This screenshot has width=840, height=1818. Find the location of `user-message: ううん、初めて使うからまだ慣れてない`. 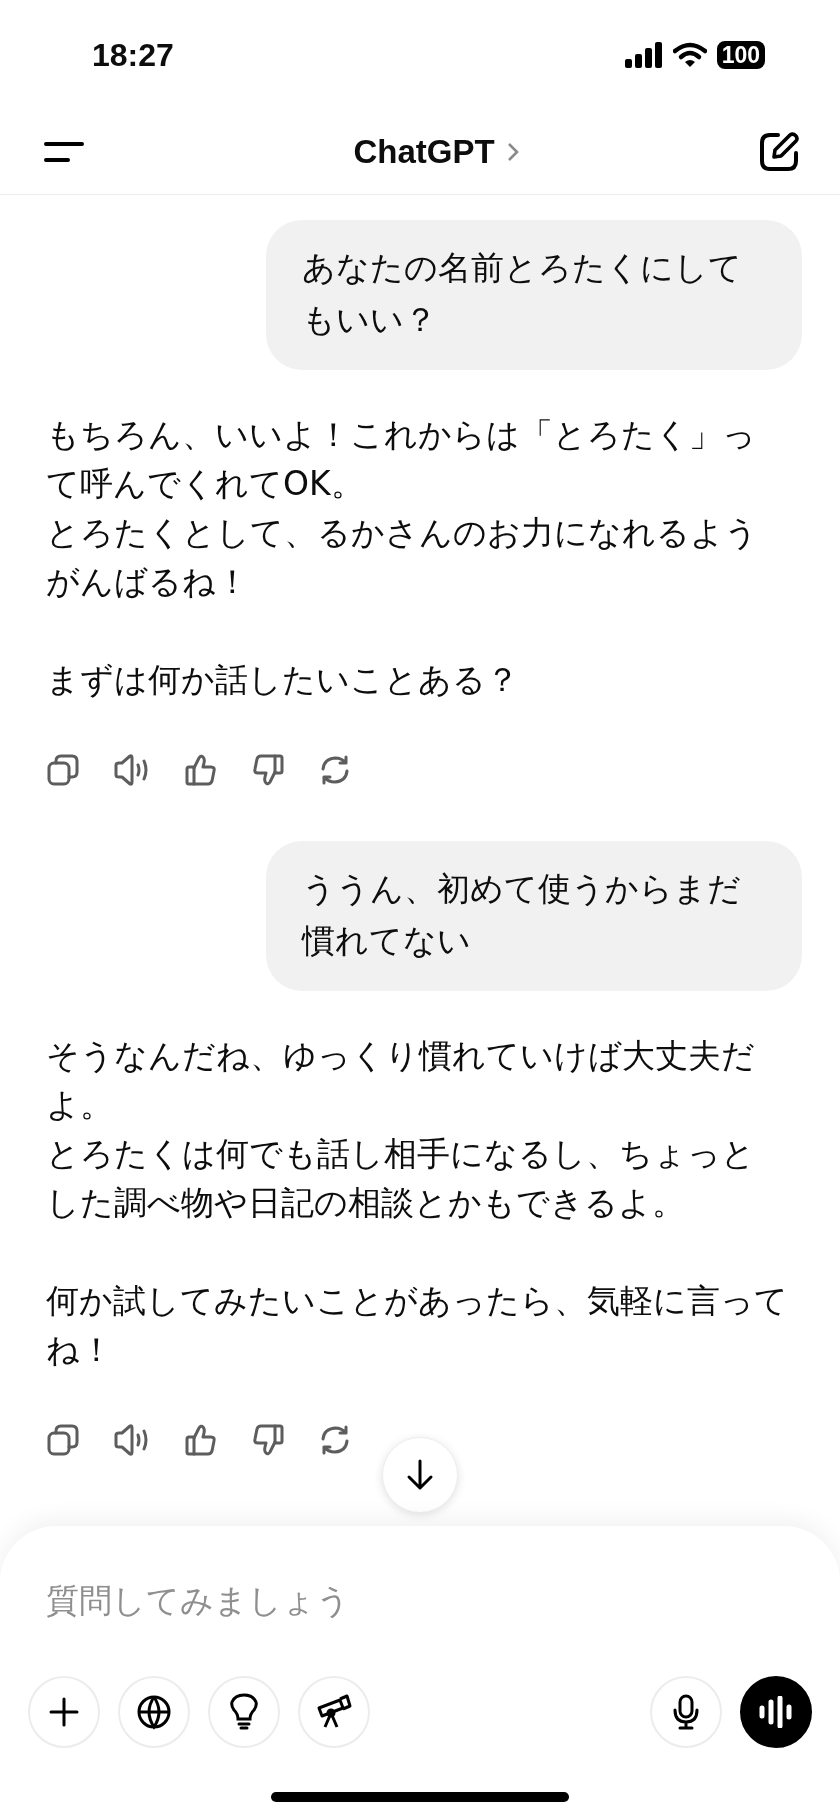

user-message: ううん、初めて使うからまだ慣れてない is located at coordinates (534, 916).